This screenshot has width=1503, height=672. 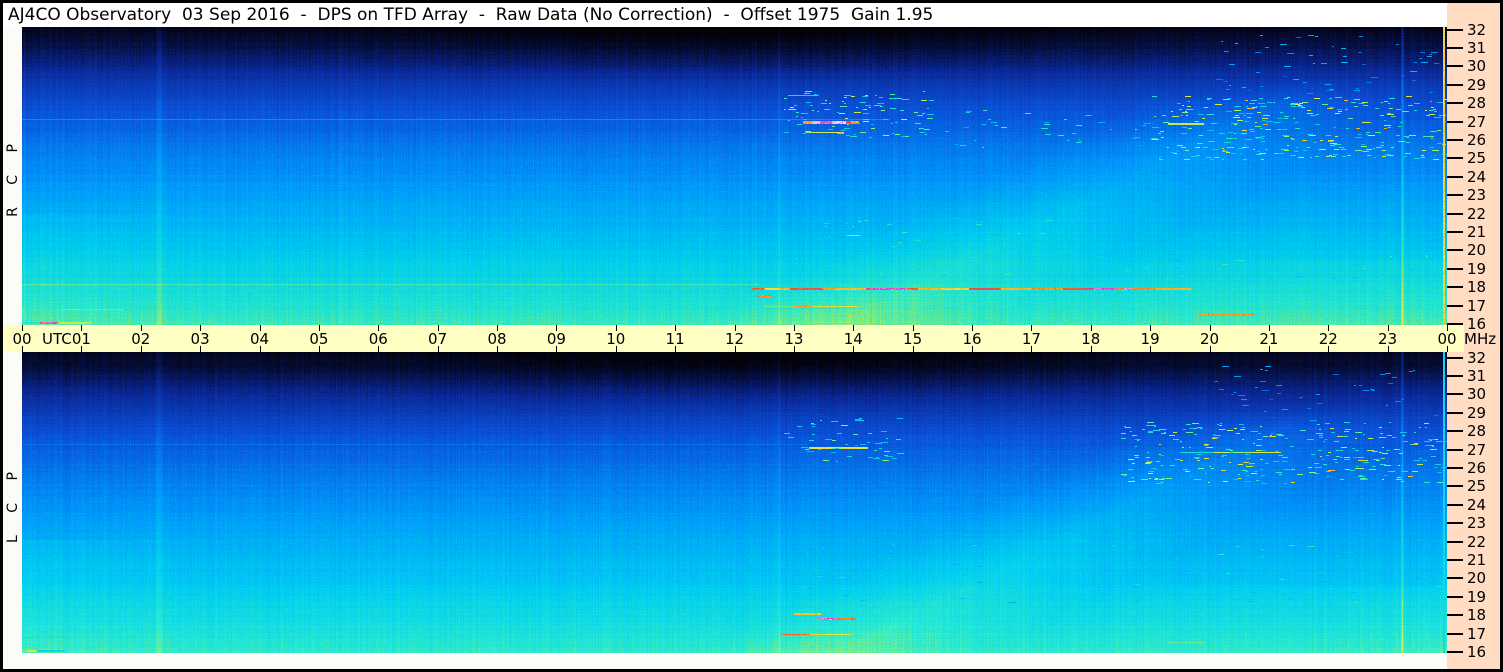 I want to click on lcp-label-box: L C P, so click(x=12, y=502).